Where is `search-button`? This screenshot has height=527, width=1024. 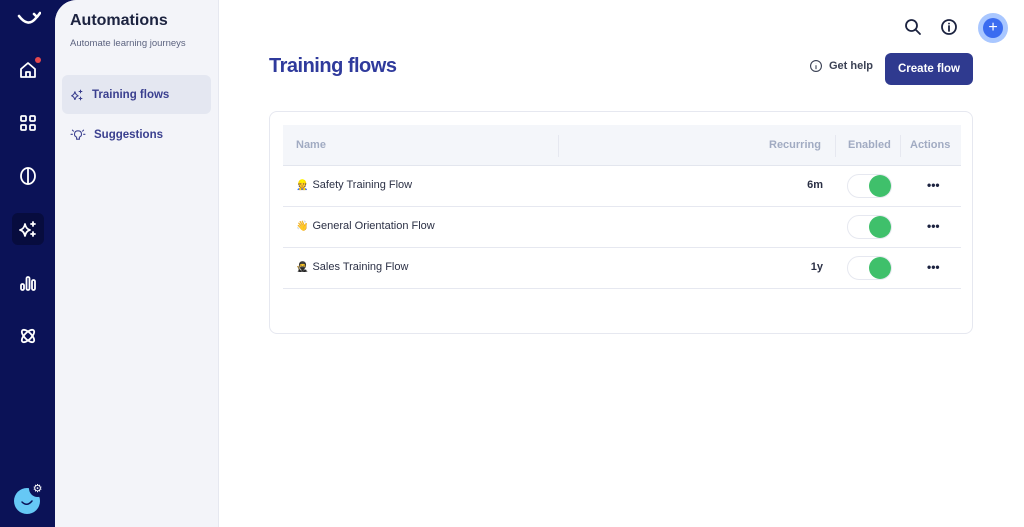 search-button is located at coordinates (913, 27).